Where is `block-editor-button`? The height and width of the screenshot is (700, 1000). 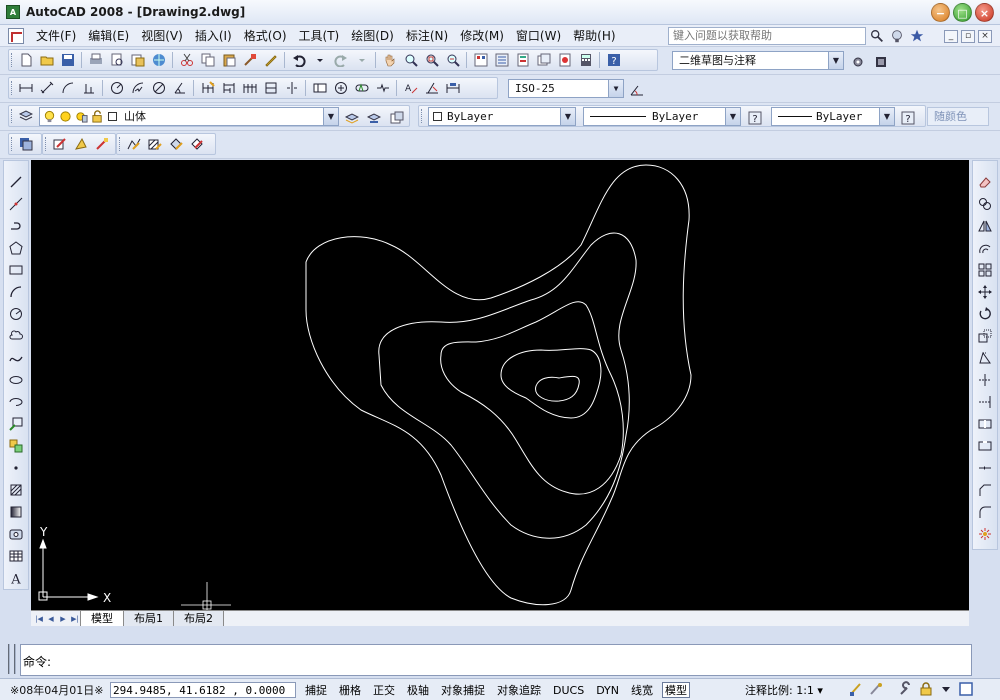
block-editor-button is located at coordinates (270, 60).